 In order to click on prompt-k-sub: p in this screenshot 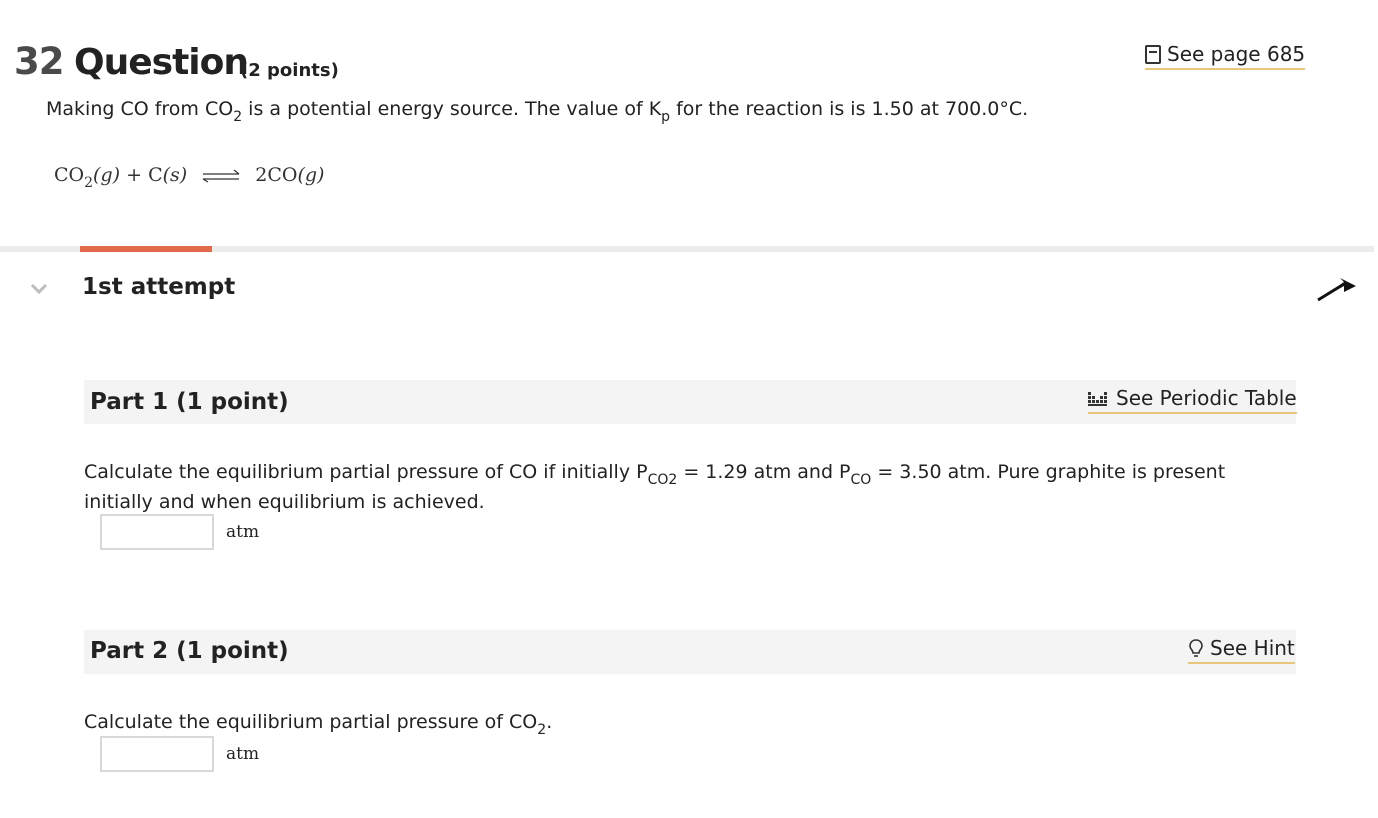, I will do `click(666, 117)`.